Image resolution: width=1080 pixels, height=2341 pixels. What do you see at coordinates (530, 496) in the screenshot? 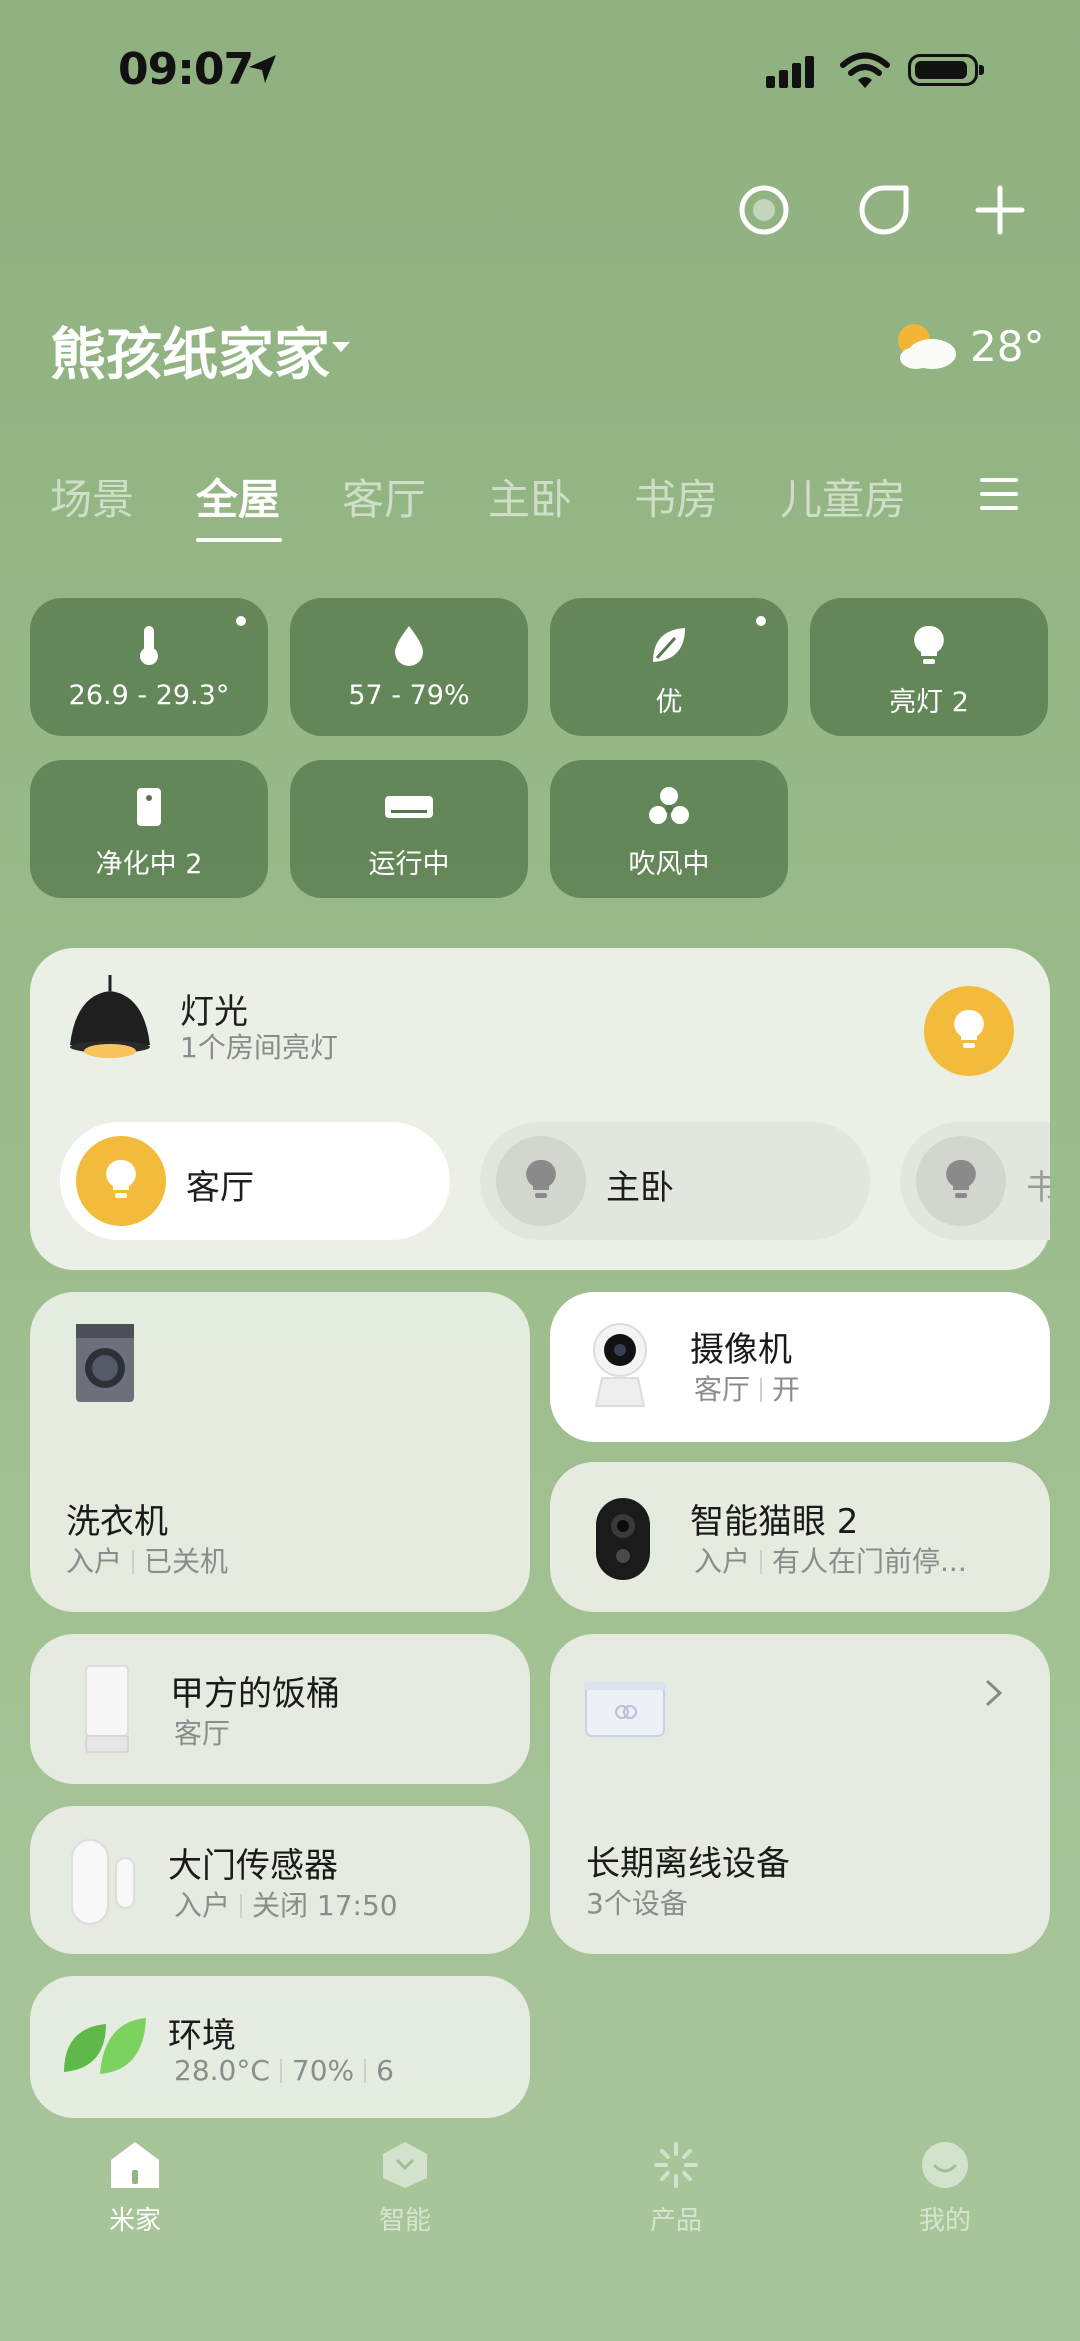
I see `tab-master-bedroom: 主卧` at bounding box center [530, 496].